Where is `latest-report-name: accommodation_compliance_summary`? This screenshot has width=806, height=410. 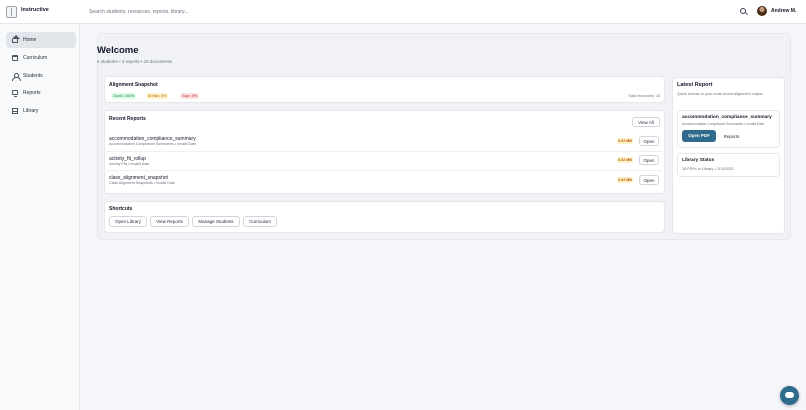
latest-report-name: accommodation_compliance_summary is located at coordinates (727, 117).